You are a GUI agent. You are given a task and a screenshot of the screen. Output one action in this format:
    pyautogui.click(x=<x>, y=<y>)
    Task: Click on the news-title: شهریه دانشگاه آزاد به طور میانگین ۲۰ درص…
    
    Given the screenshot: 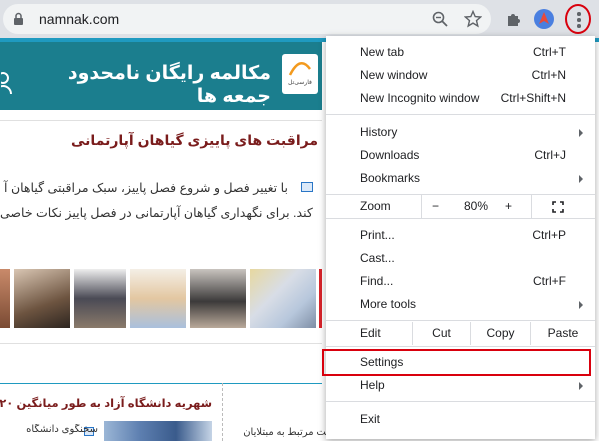 What is the action you would take?
    pyautogui.click(x=106, y=403)
    